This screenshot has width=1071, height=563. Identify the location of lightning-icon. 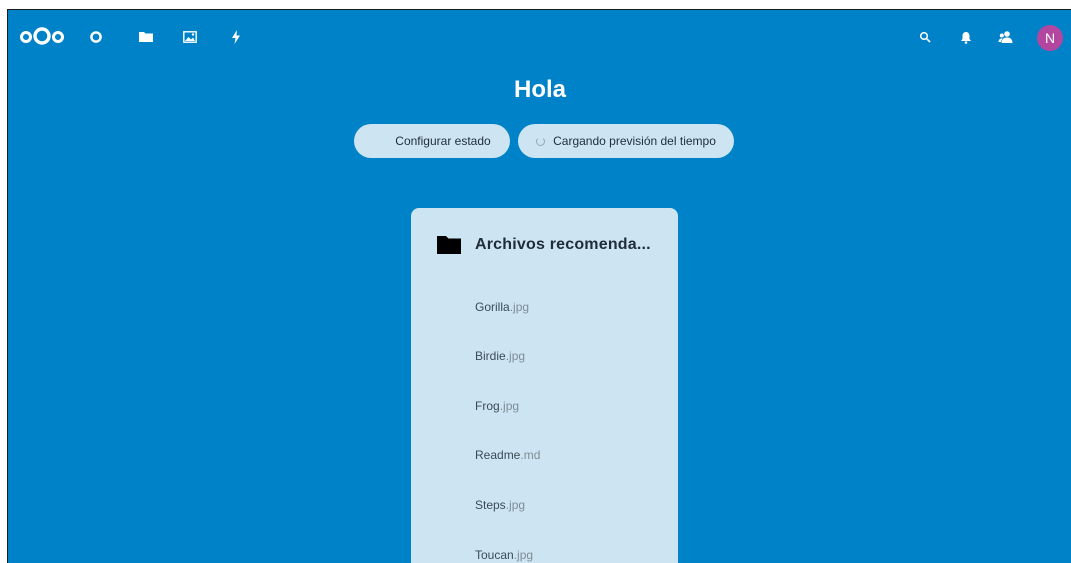
(236, 37).